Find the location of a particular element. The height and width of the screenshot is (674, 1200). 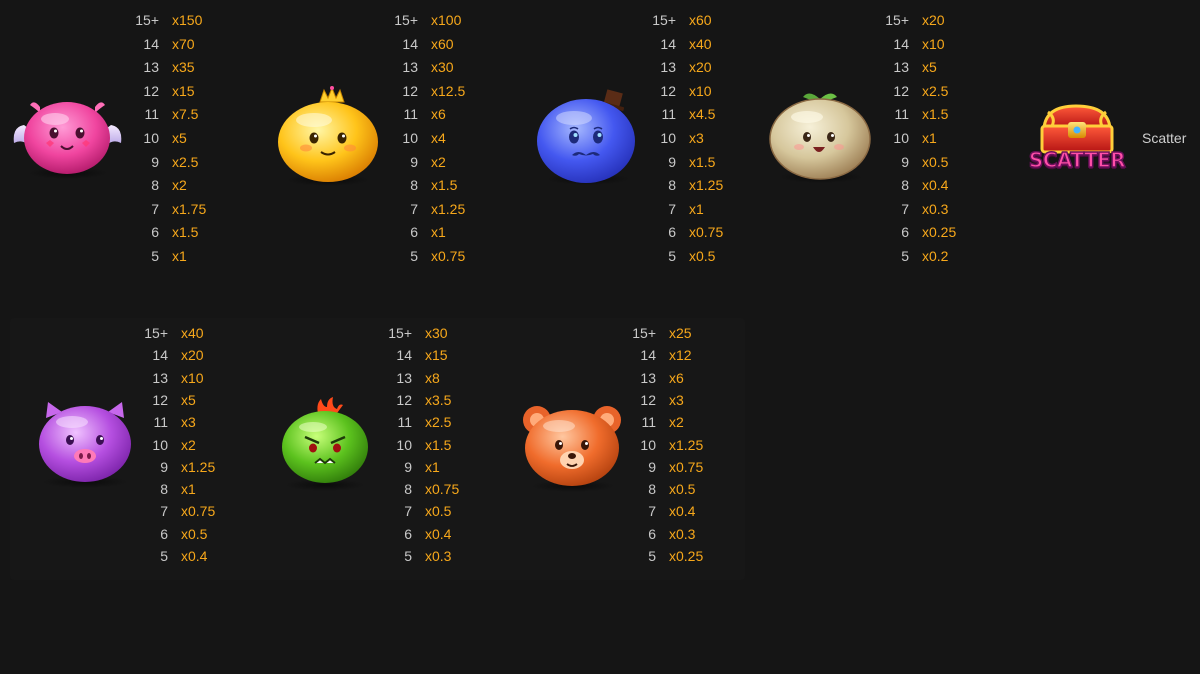

scatter-label: Scatter is located at coordinates (1164, 138).